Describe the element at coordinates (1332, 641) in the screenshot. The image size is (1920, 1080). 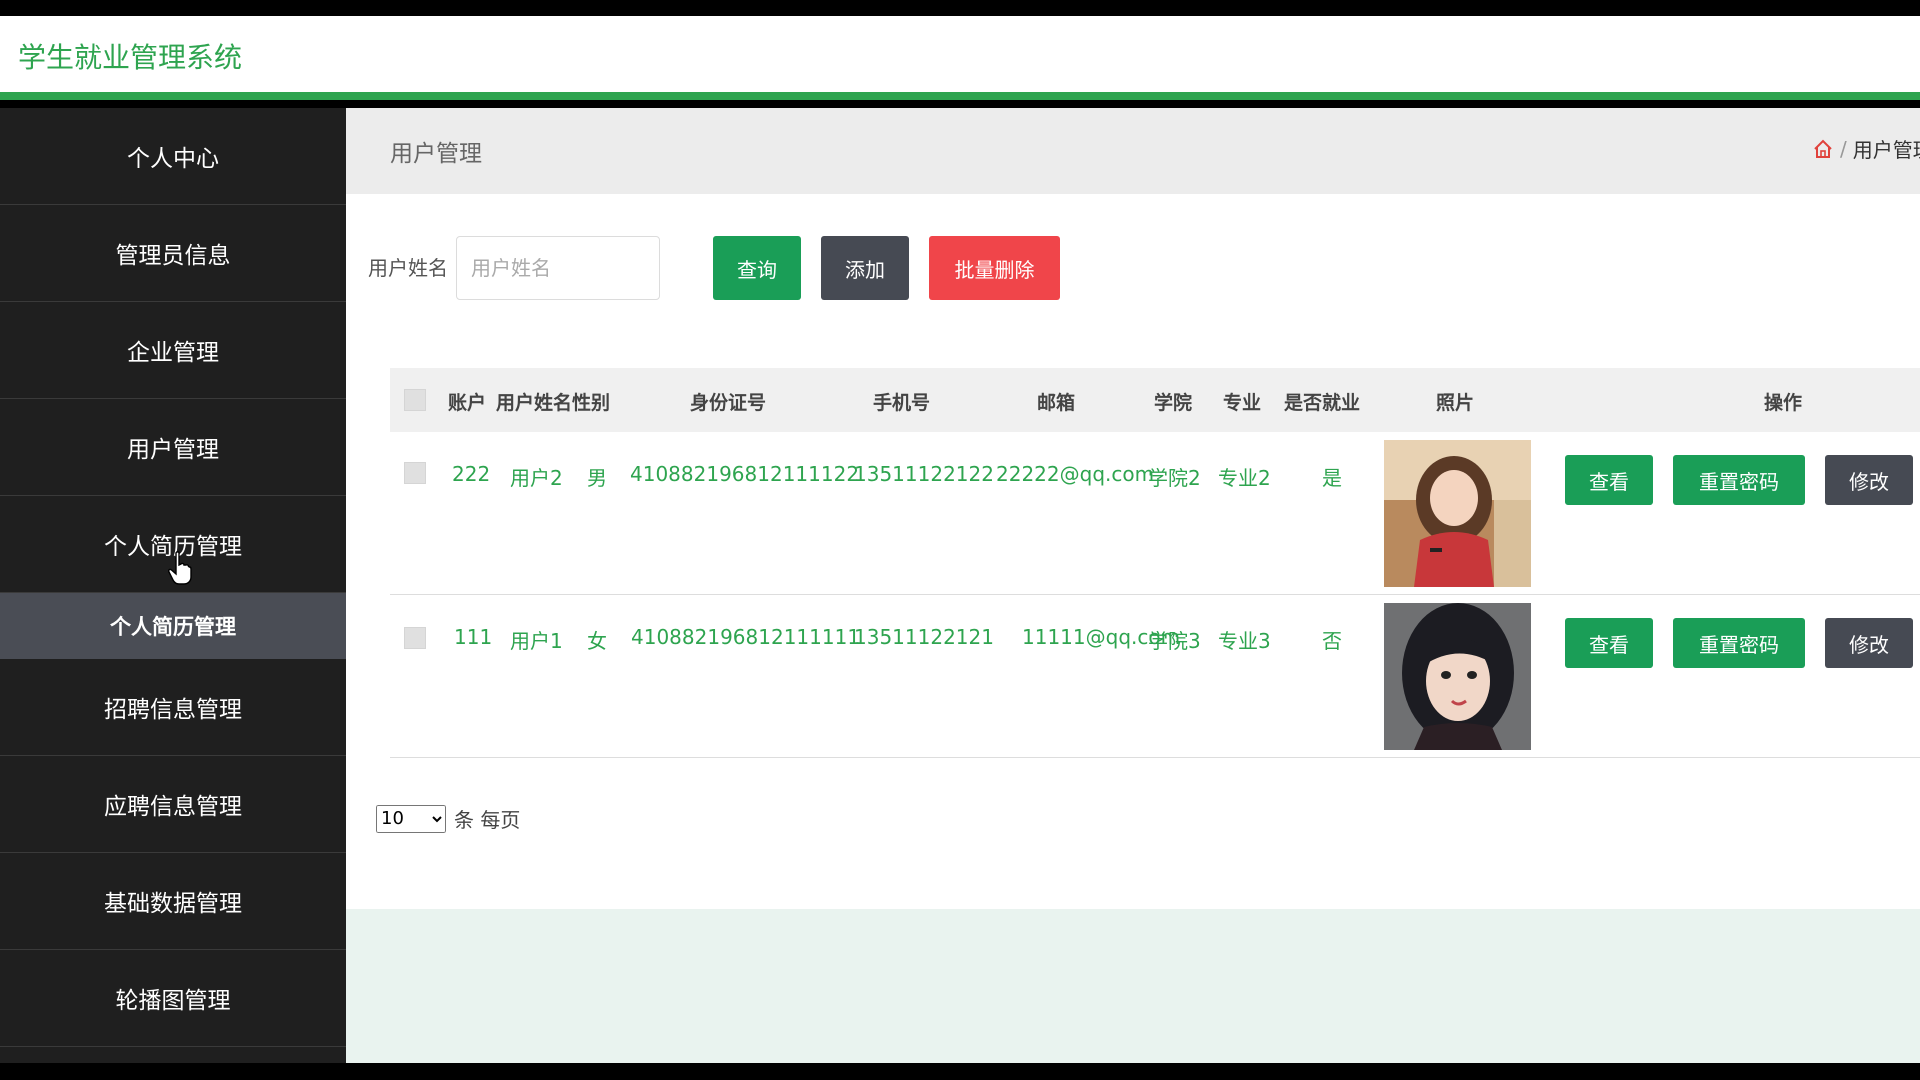
I see `cell-employed: 否` at that location.